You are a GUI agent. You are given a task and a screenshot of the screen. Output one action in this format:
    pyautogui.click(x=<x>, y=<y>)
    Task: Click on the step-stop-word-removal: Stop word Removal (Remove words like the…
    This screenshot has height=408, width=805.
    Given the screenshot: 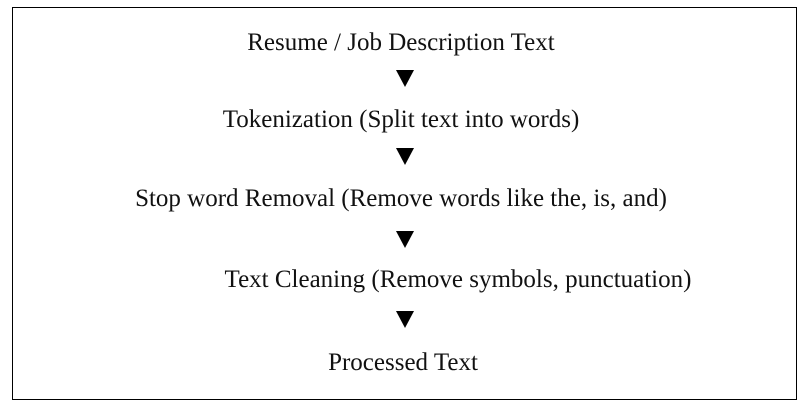 What is the action you would take?
    pyautogui.click(x=401, y=198)
    